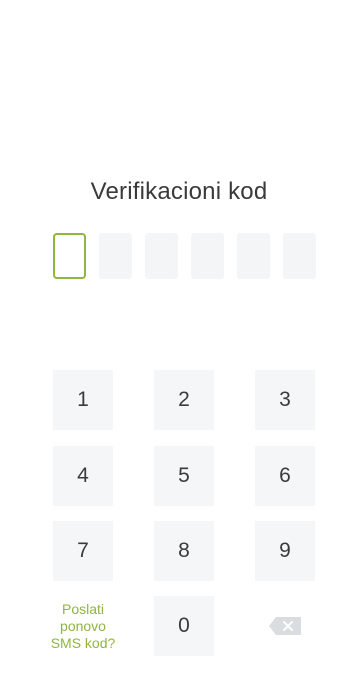  Describe the element at coordinates (285, 476) in the screenshot. I see `key-6: 6` at that location.